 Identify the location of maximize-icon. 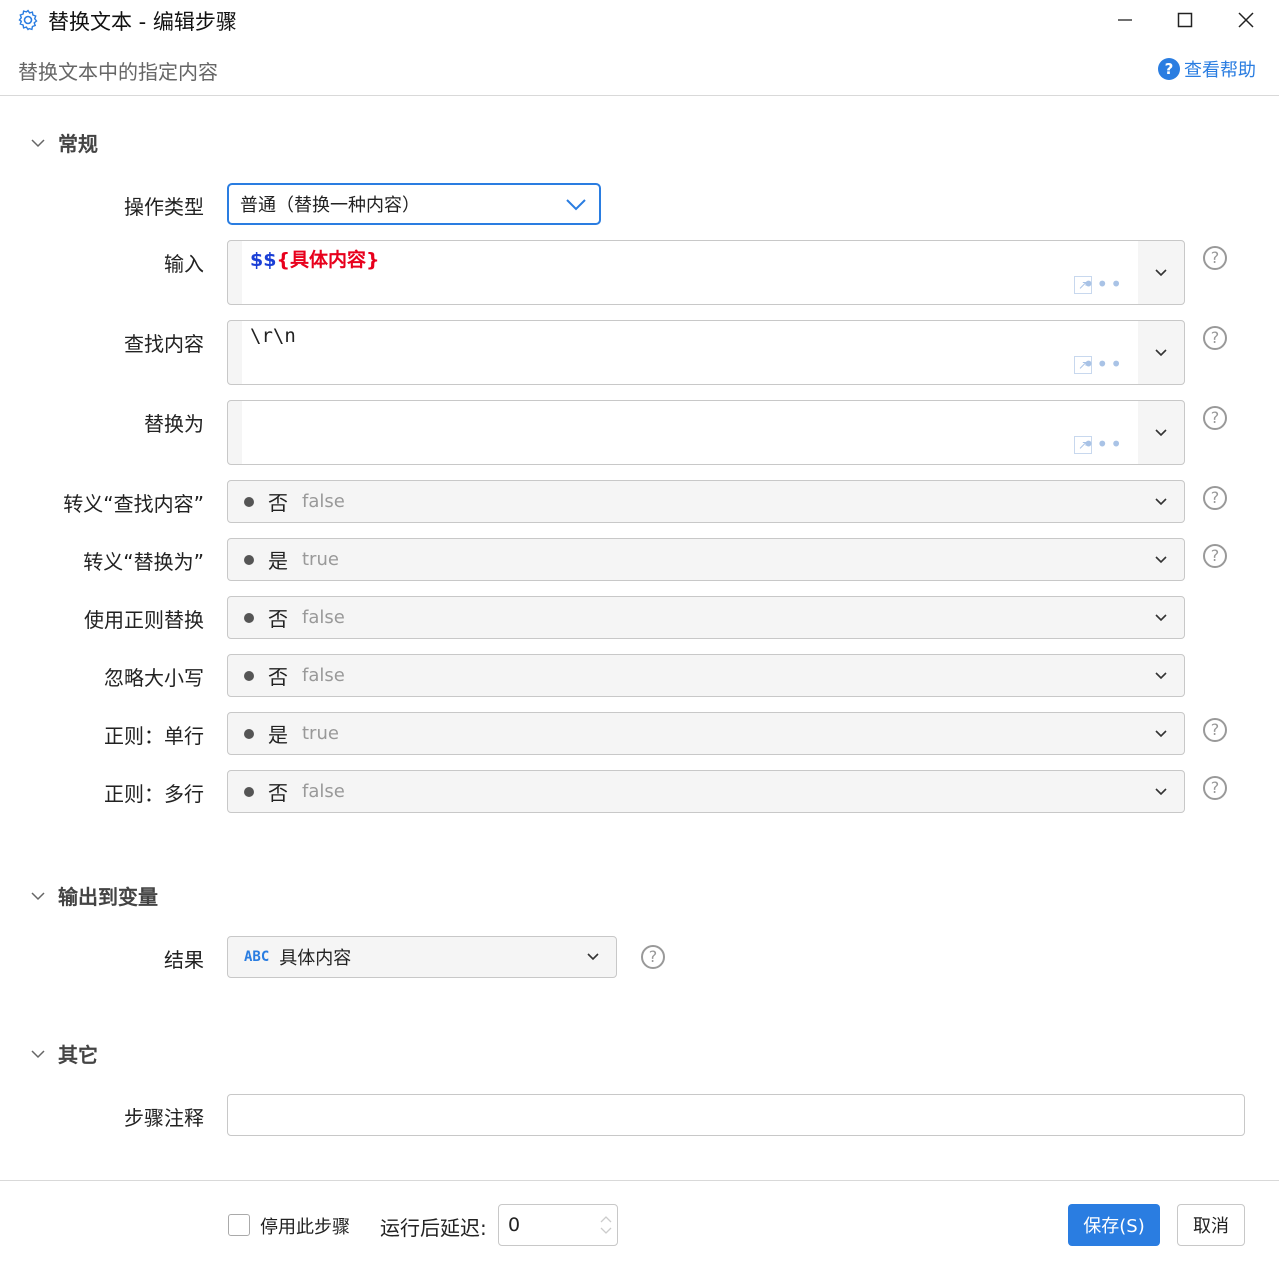
(1185, 20).